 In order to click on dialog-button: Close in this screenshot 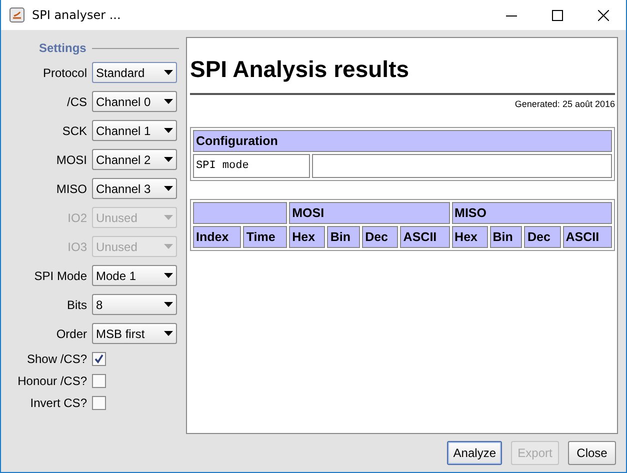, I will do `click(592, 453)`.